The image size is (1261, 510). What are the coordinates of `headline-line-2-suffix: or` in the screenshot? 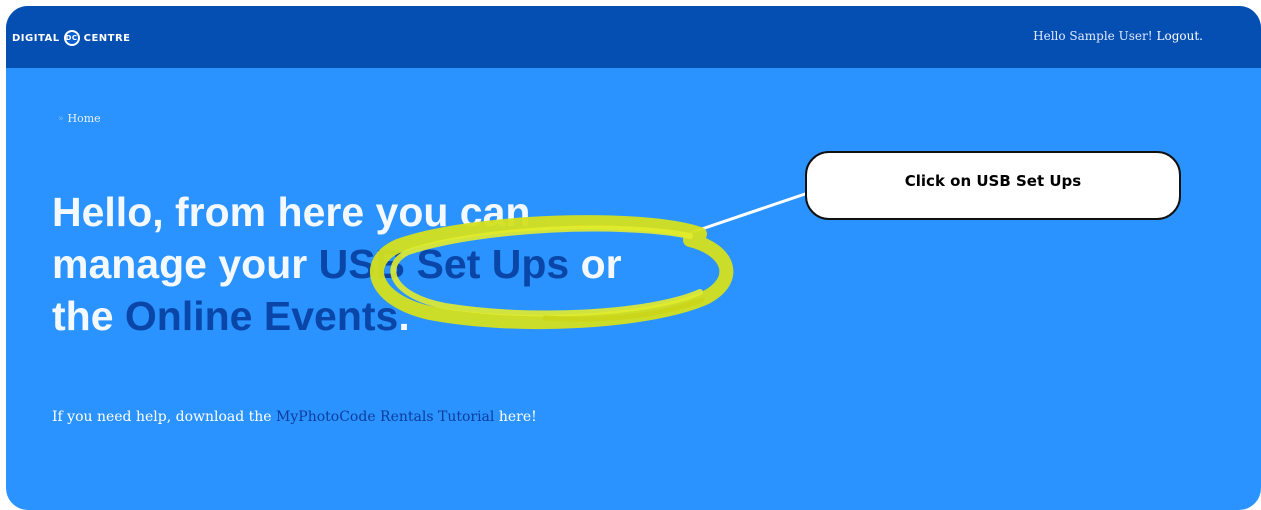 It's located at (595, 264).